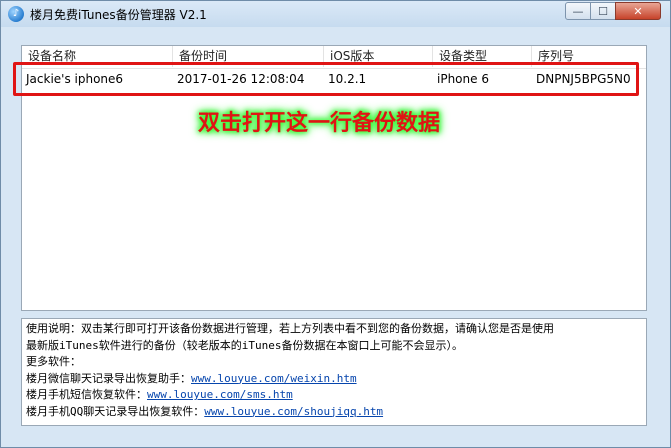  I want to click on window-bottom-edge, so click(335, 438).